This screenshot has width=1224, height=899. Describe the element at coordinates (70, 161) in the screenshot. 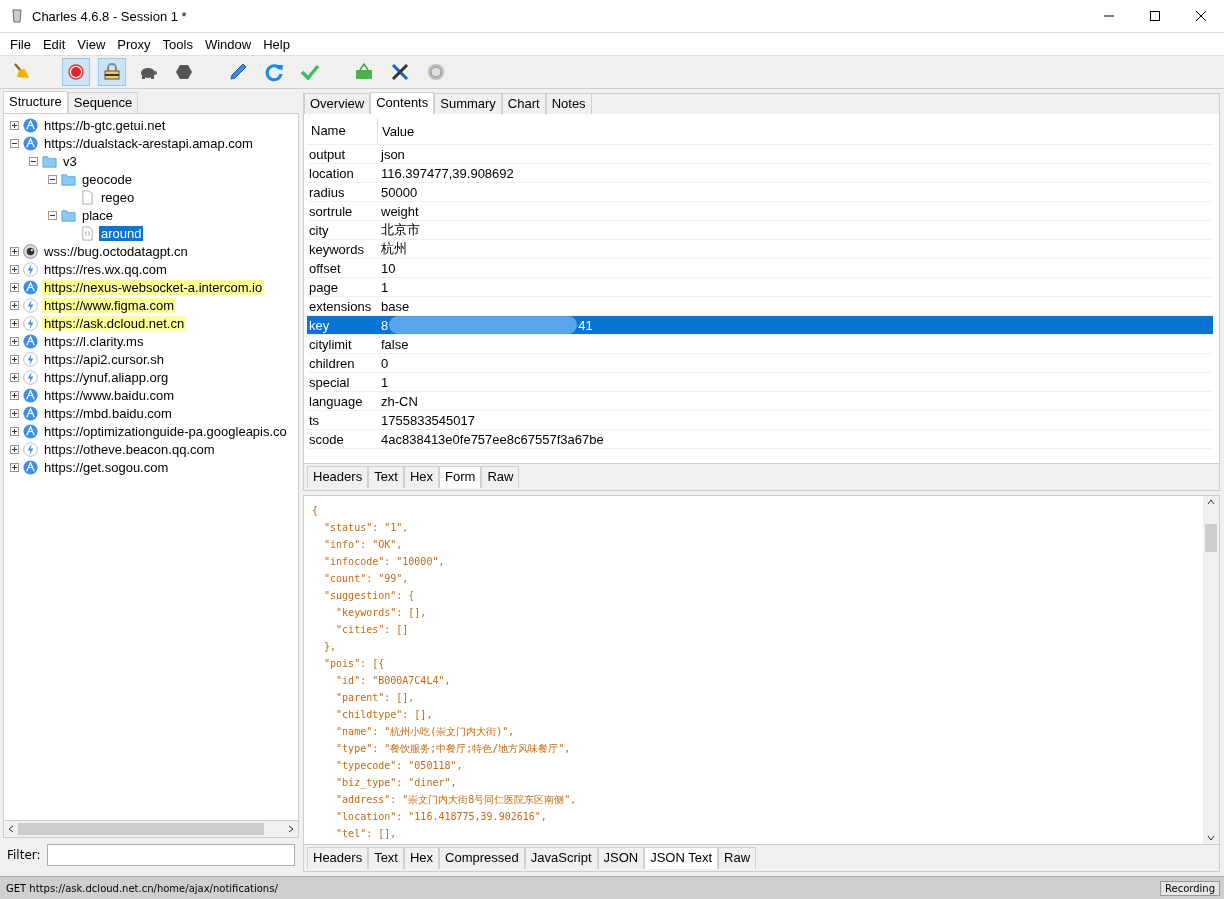

I see `tree-item: v3` at that location.